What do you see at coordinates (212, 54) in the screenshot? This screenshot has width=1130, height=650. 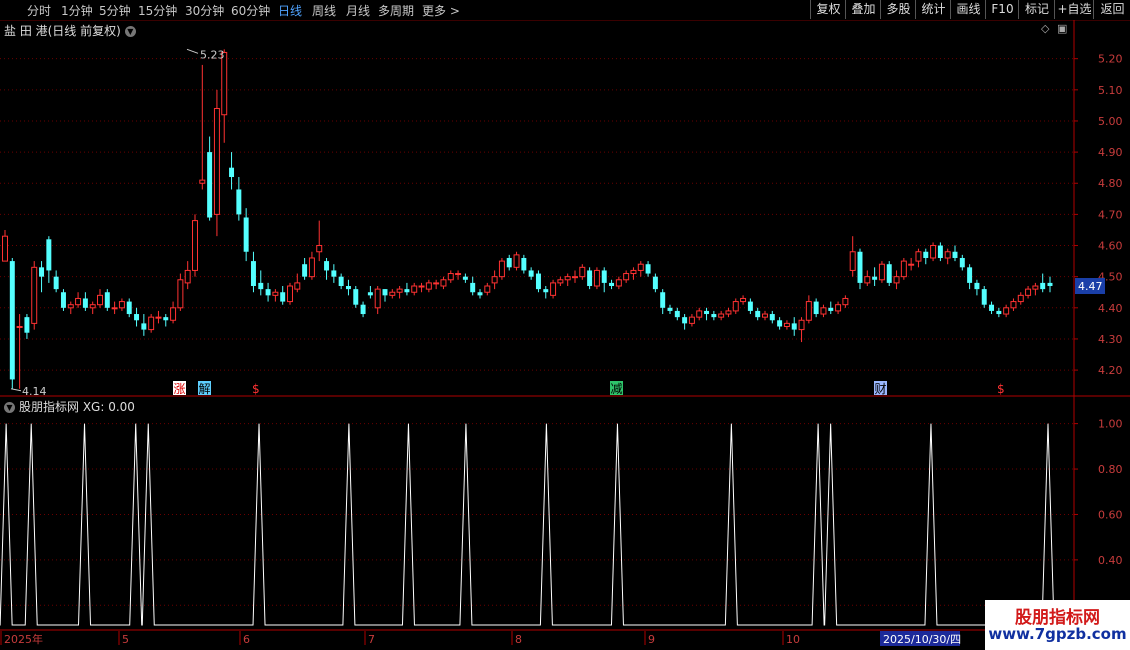 I see `high-price-label: 5.23` at bounding box center [212, 54].